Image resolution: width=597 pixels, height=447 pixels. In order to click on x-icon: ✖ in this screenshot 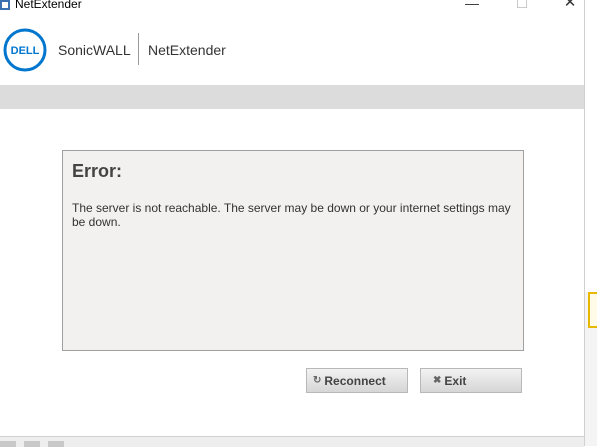, I will do `click(437, 380)`.